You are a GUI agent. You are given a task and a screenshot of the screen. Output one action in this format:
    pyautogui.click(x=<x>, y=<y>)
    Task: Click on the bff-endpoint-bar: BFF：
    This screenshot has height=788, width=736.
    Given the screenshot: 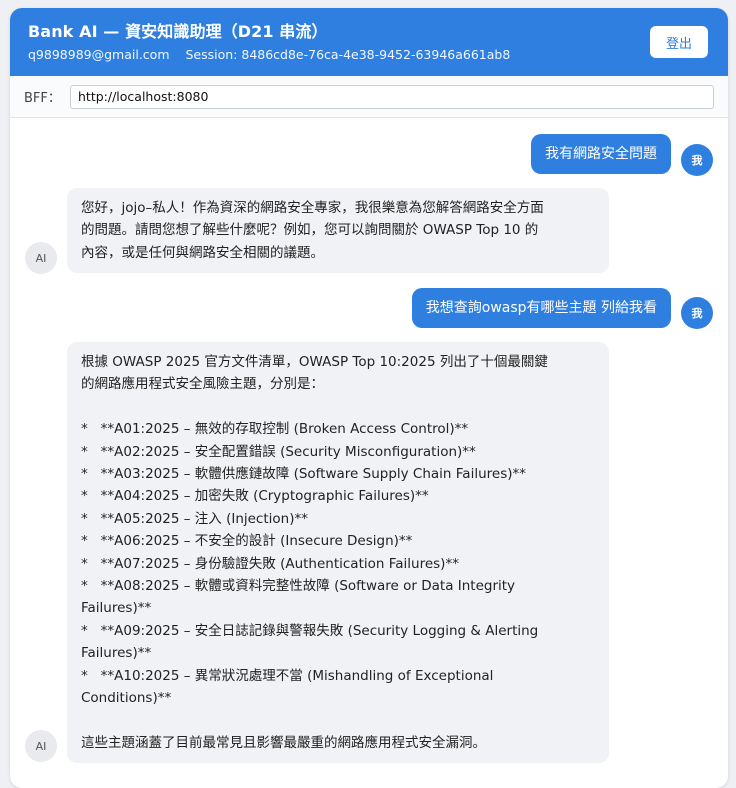 What is the action you would take?
    pyautogui.click(x=369, y=97)
    